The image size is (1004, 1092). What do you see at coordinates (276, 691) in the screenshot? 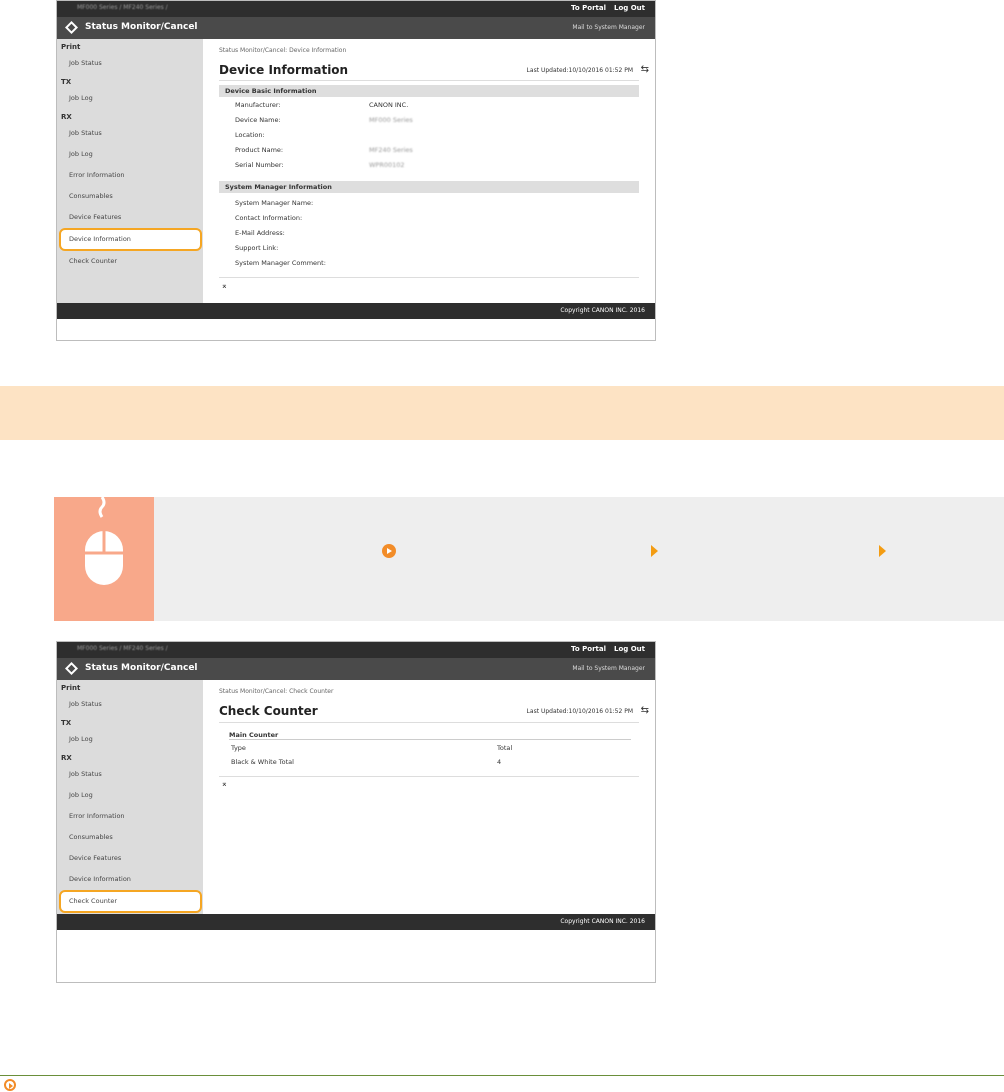
I see `page-breadcrumb: Status Monitor/Cancel: Check Counter` at bounding box center [276, 691].